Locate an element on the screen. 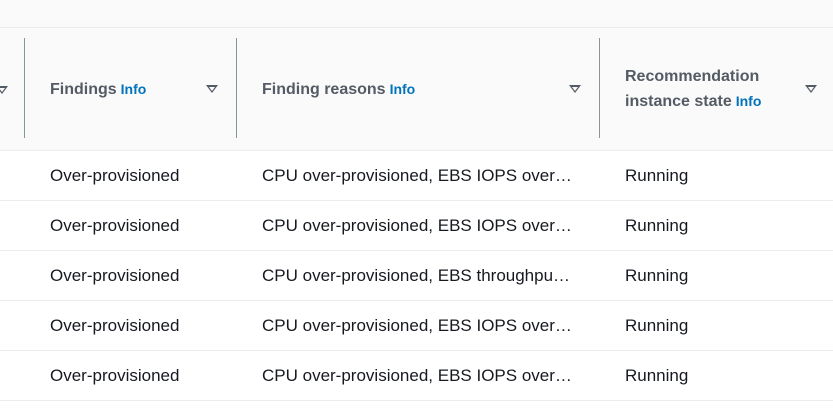  column-header-label: Recommendation instance state Info is located at coordinates (693, 89).